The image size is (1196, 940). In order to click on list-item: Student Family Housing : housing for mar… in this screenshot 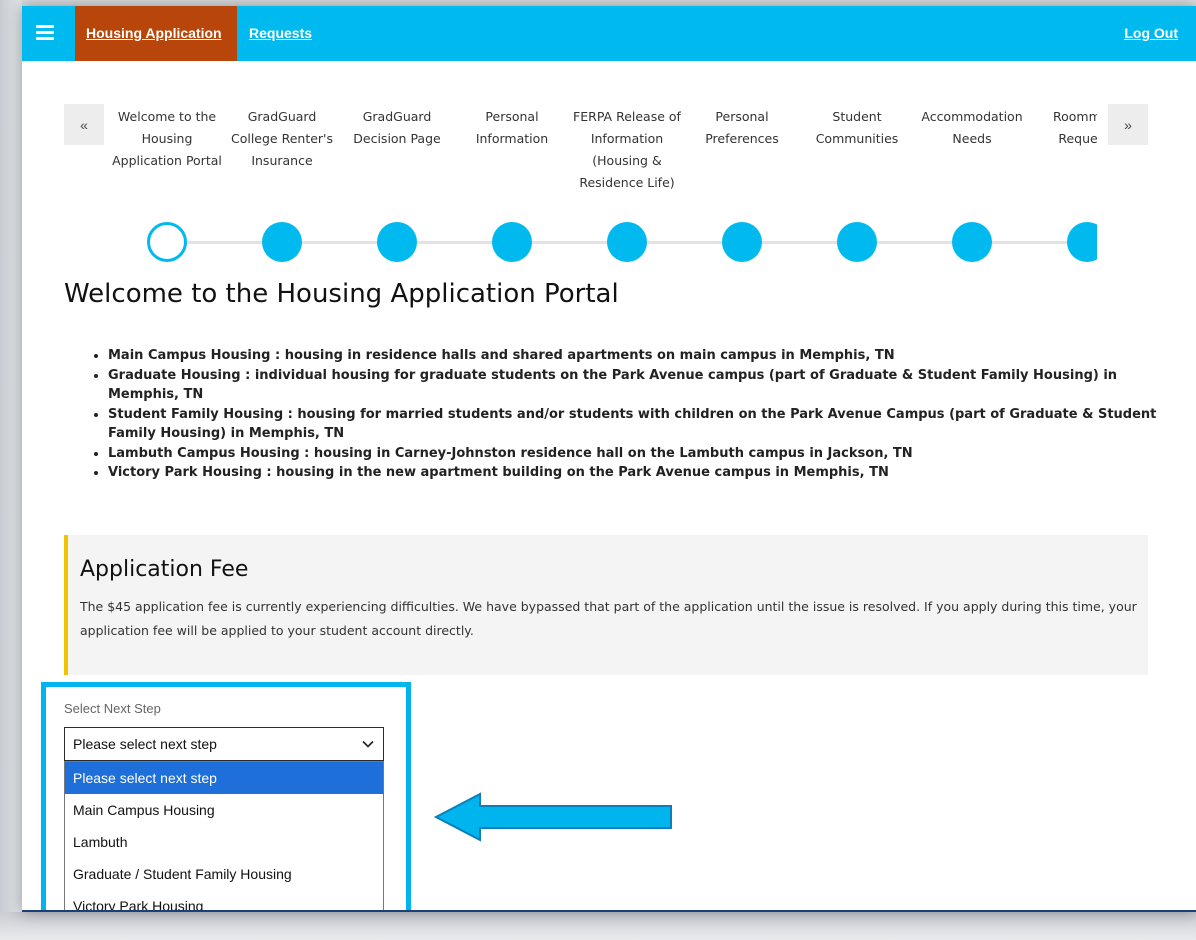, I will do `click(638, 424)`.